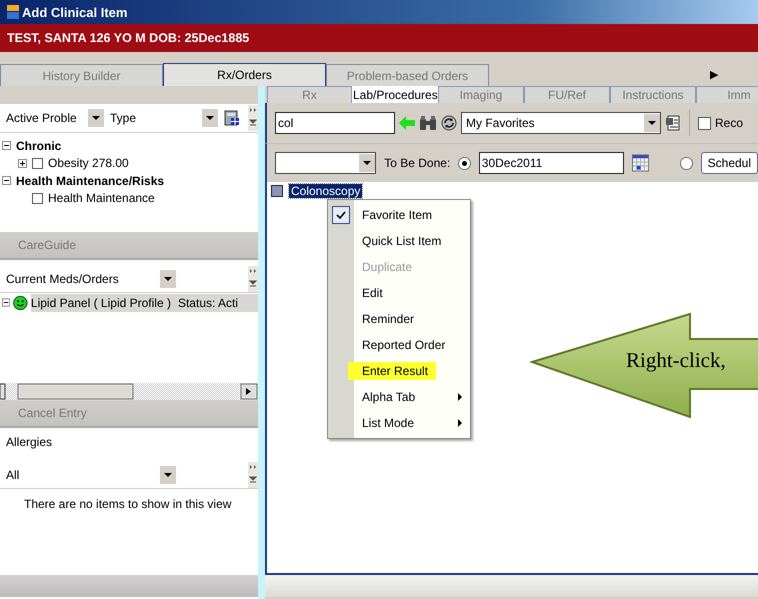 This screenshot has height=599, width=758. Describe the element at coordinates (335, 123) in the screenshot. I see `search-field: col` at that location.